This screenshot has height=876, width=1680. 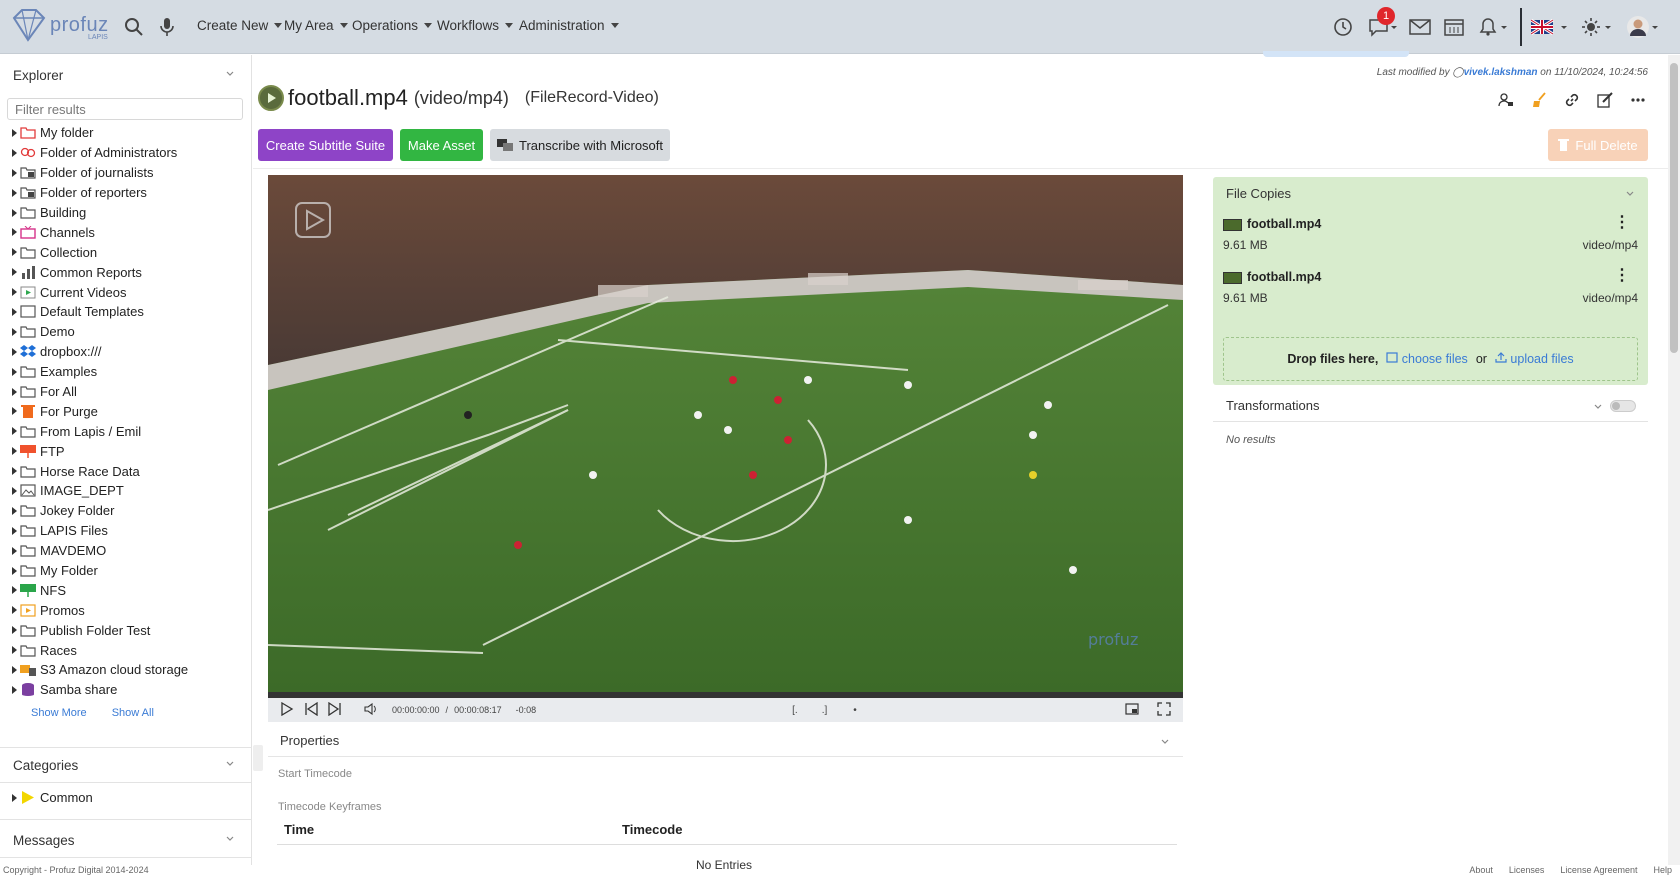 I want to click on tree-item-building: Building, so click(x=126, y=213).